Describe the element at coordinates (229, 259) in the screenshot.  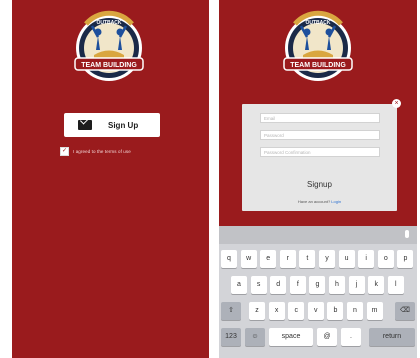
I see `key-q: q` at that location.